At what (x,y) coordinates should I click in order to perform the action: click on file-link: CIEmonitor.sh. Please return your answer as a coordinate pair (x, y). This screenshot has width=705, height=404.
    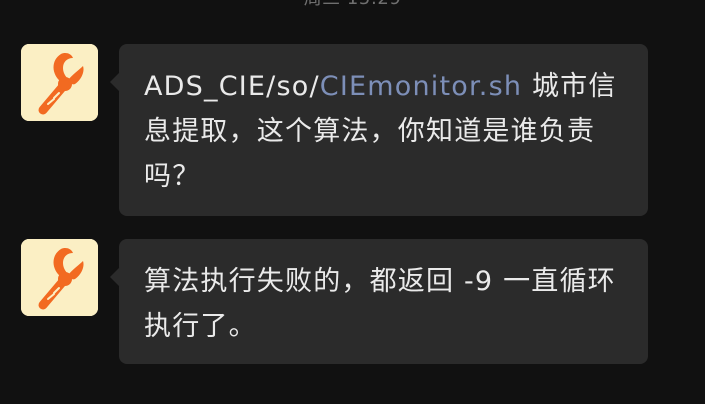
    Looking at the image, I should click on (421, 86).